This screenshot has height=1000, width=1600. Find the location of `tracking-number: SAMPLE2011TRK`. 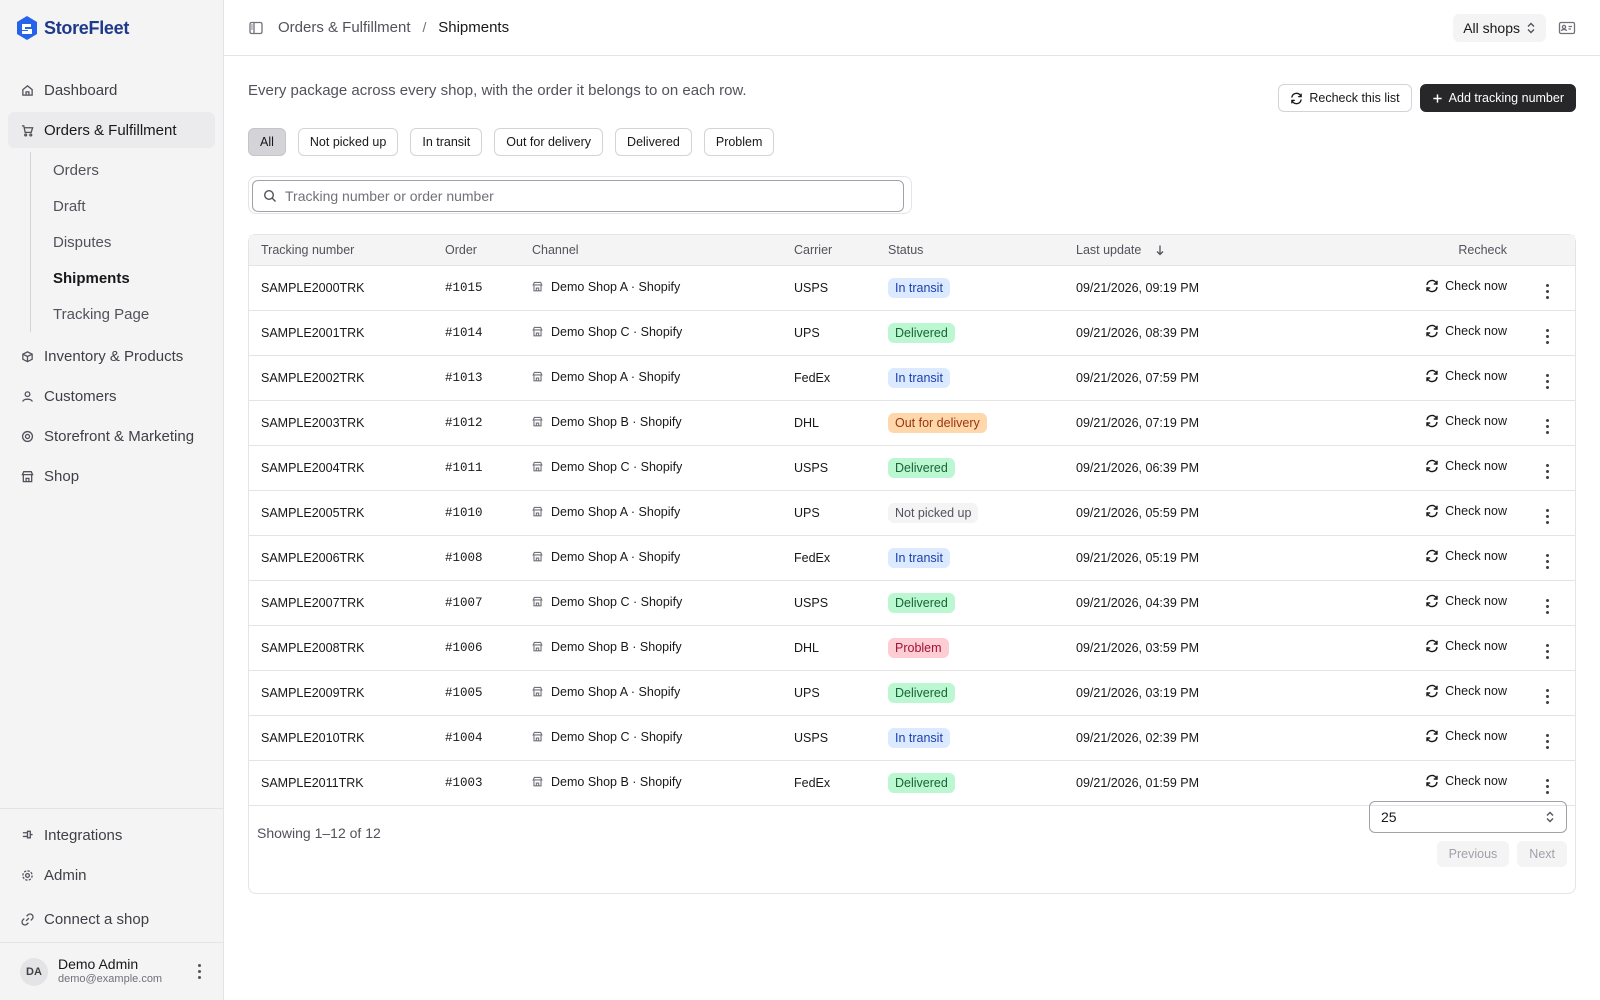

tracking-number: SAMPLE2011TRK is located at coordinates (341, 782).